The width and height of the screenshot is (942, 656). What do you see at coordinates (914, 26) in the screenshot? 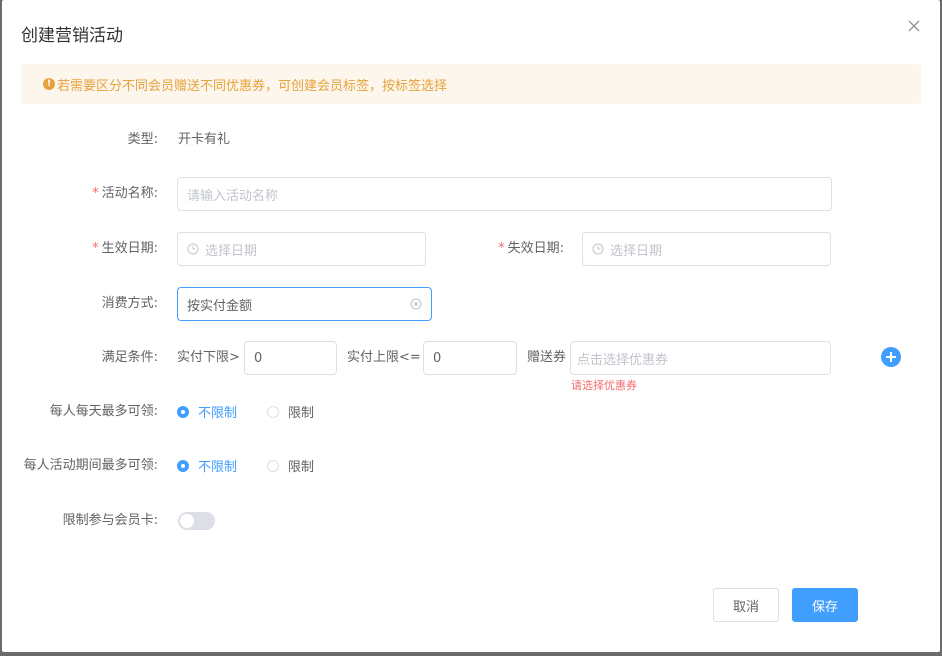
I see `close-icon` at bounding box center [914, 26].